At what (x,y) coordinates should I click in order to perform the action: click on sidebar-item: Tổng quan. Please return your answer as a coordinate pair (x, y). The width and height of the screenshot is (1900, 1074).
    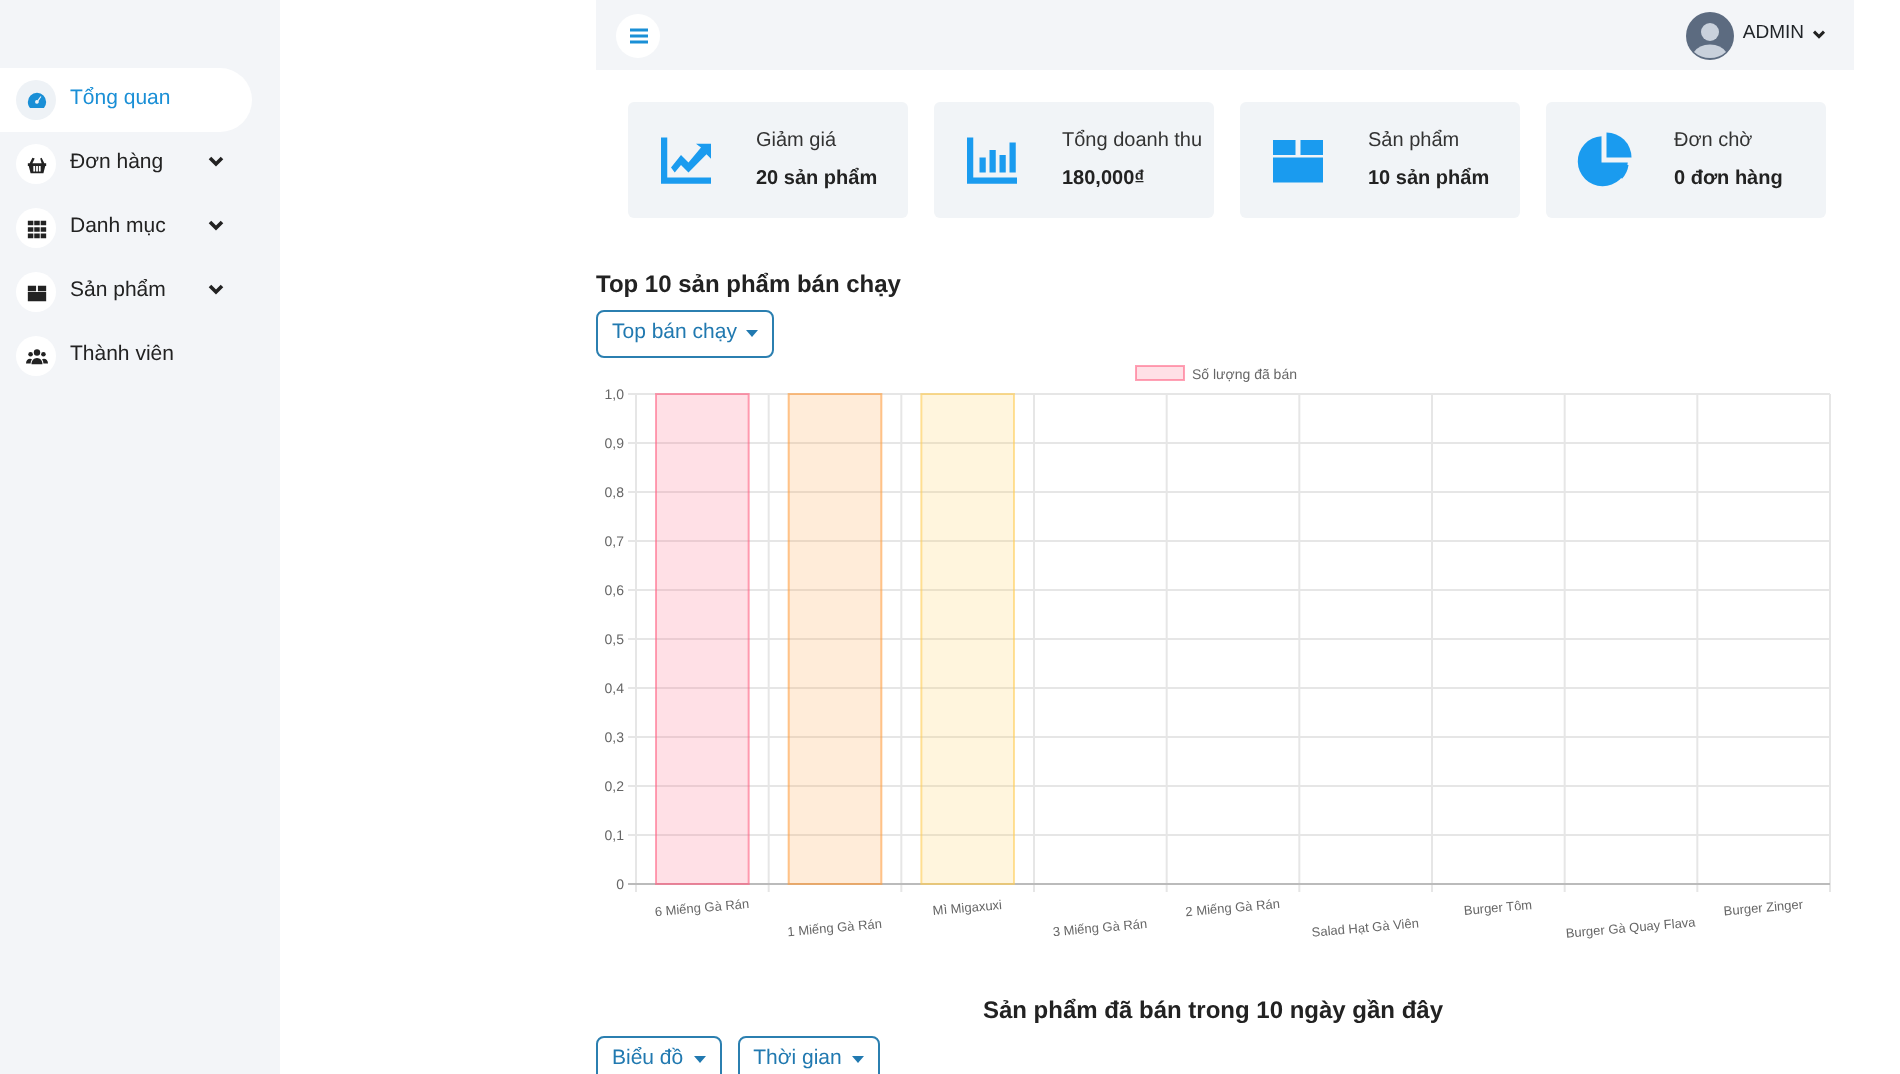
    Looking at the image, I should click on (126, 100).